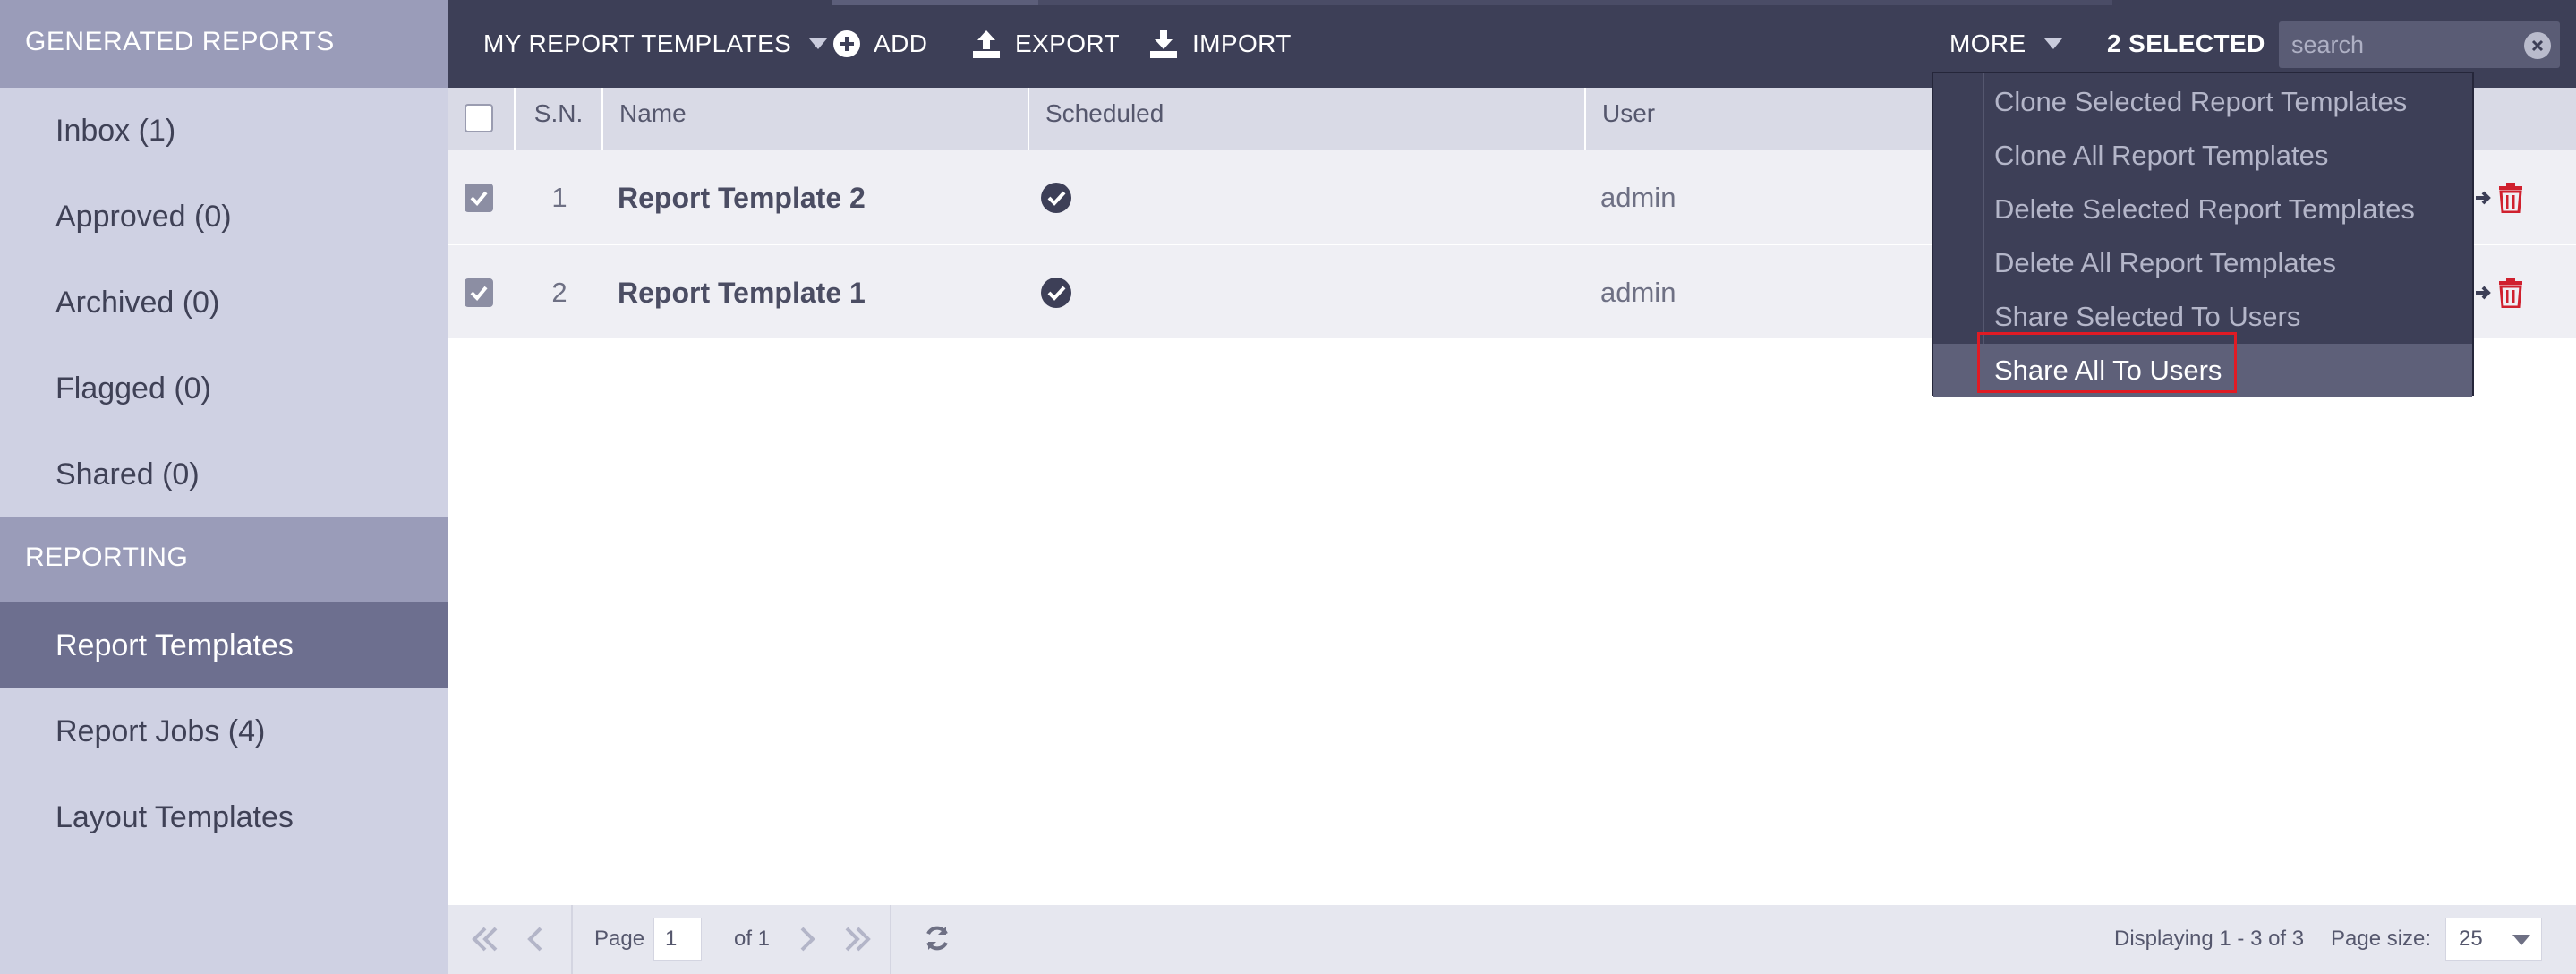 This screenshot has height=974, width=2576. I want to click on more-label: More, so click(1987, 43).